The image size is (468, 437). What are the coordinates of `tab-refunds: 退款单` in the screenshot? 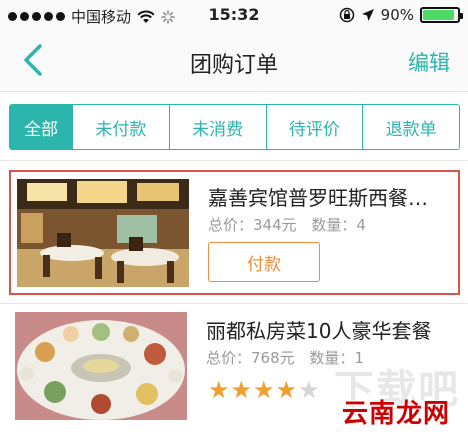 It's located at (410, 127).